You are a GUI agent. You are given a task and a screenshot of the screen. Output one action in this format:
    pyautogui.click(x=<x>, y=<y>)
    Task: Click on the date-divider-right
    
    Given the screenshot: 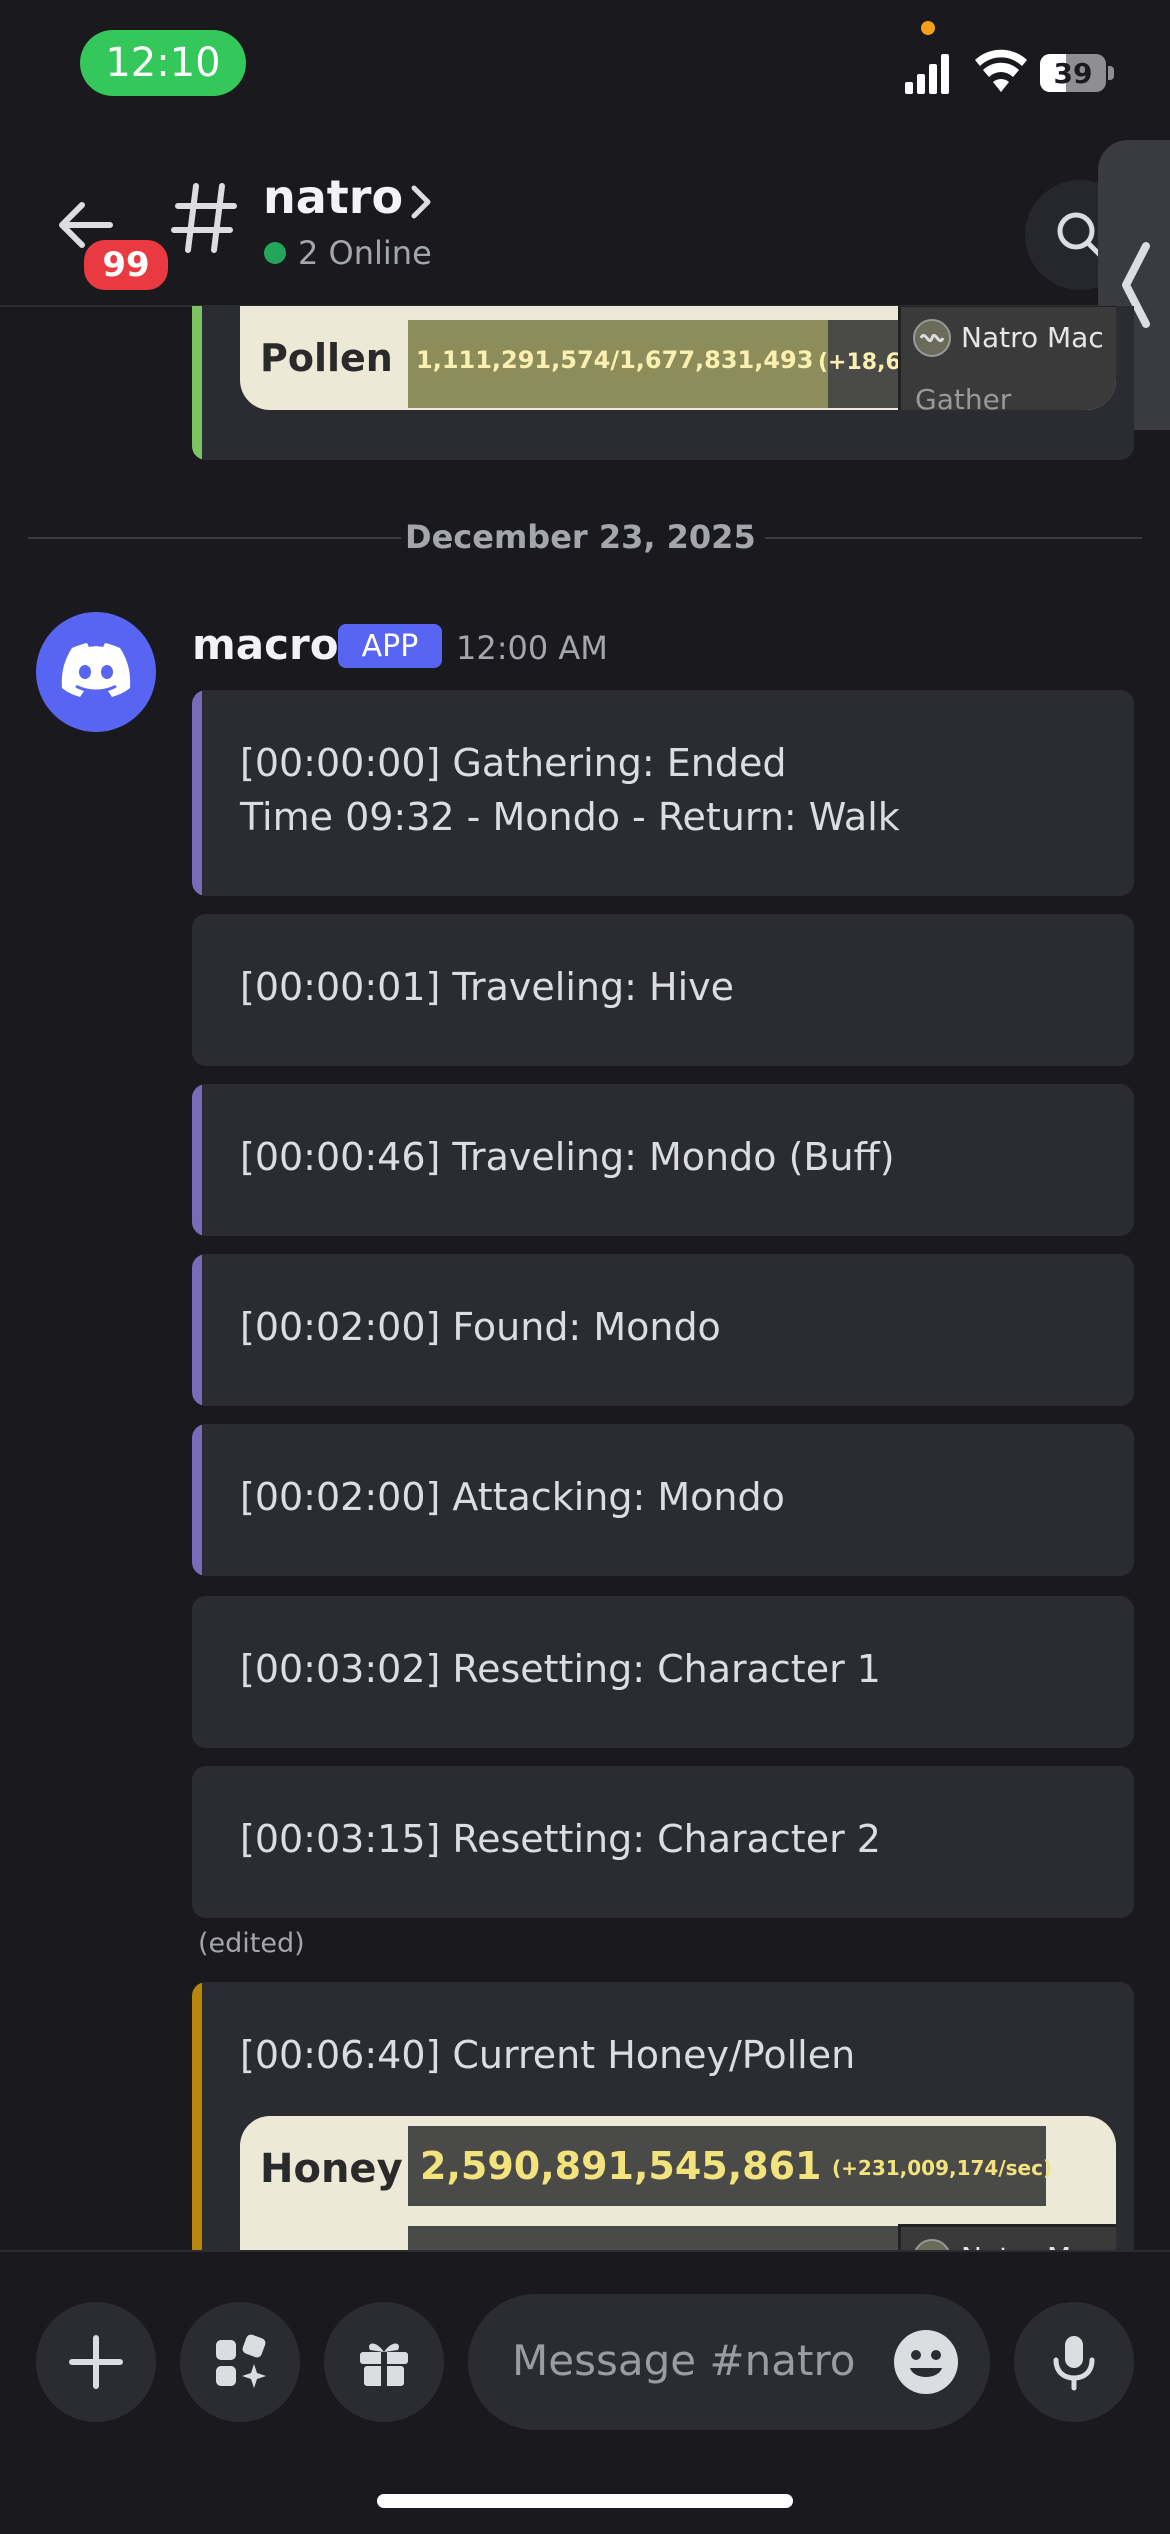 What is the action you would take?
    pyautogui.click(x=953, y=538)
    